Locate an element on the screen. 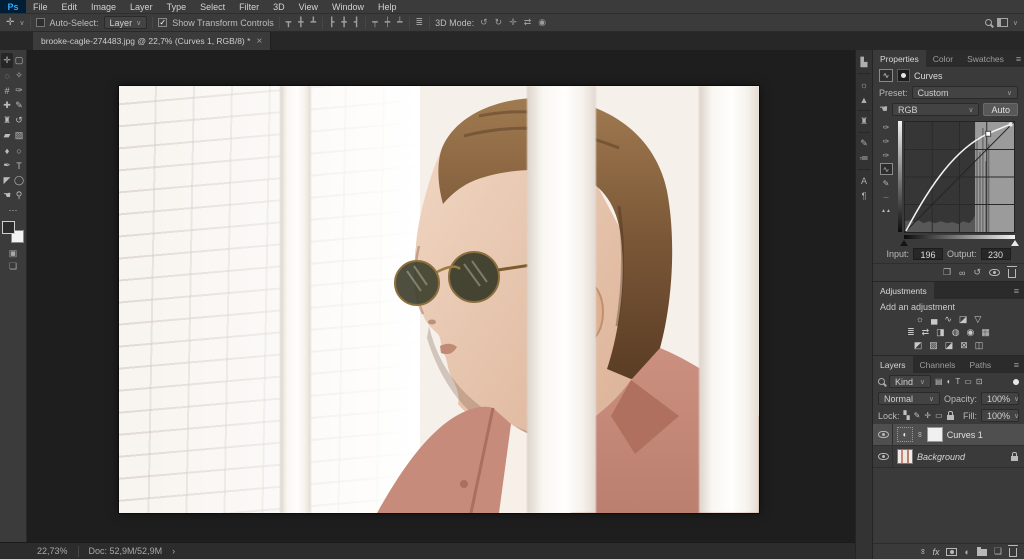  pen-tool: ✒ is located at coordinates (7, 165).